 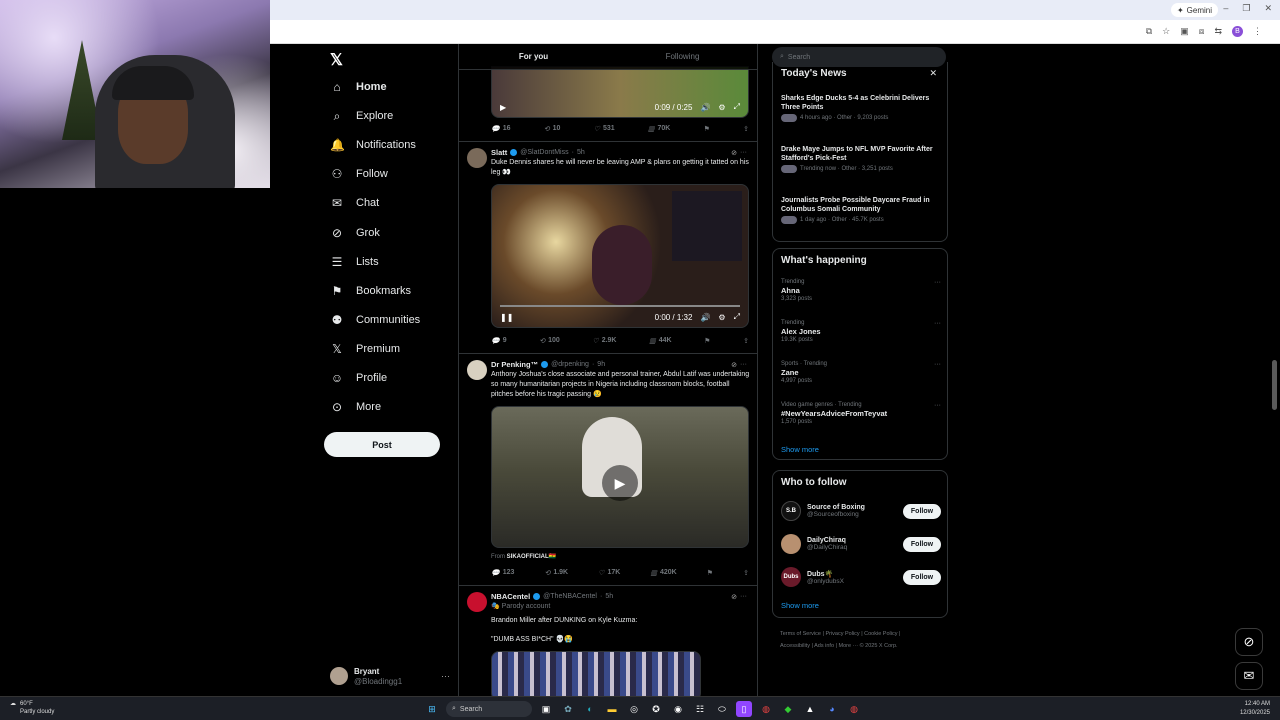 I want to click on tweet-time: 9h, so click(x=601, y=364).